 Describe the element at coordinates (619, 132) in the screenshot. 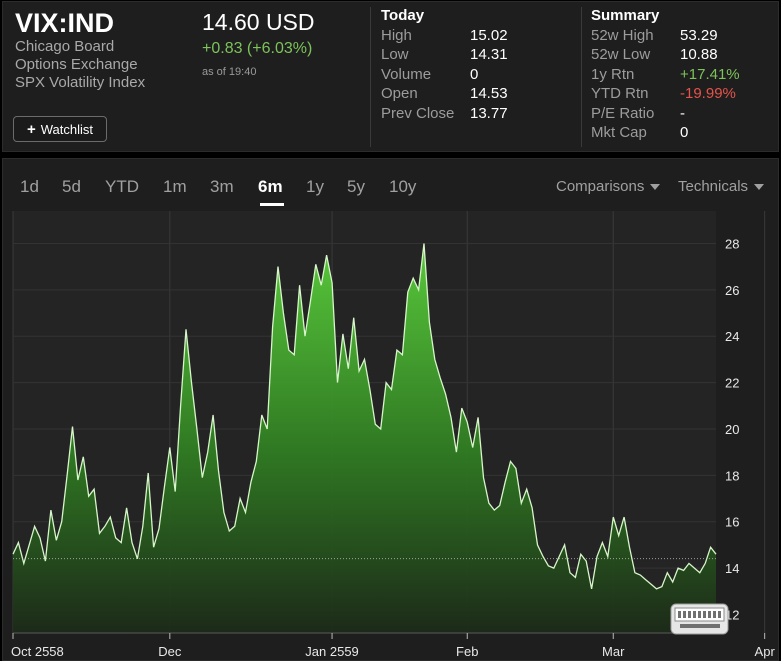

I see `summary-label: Mkt Cap` at that location.